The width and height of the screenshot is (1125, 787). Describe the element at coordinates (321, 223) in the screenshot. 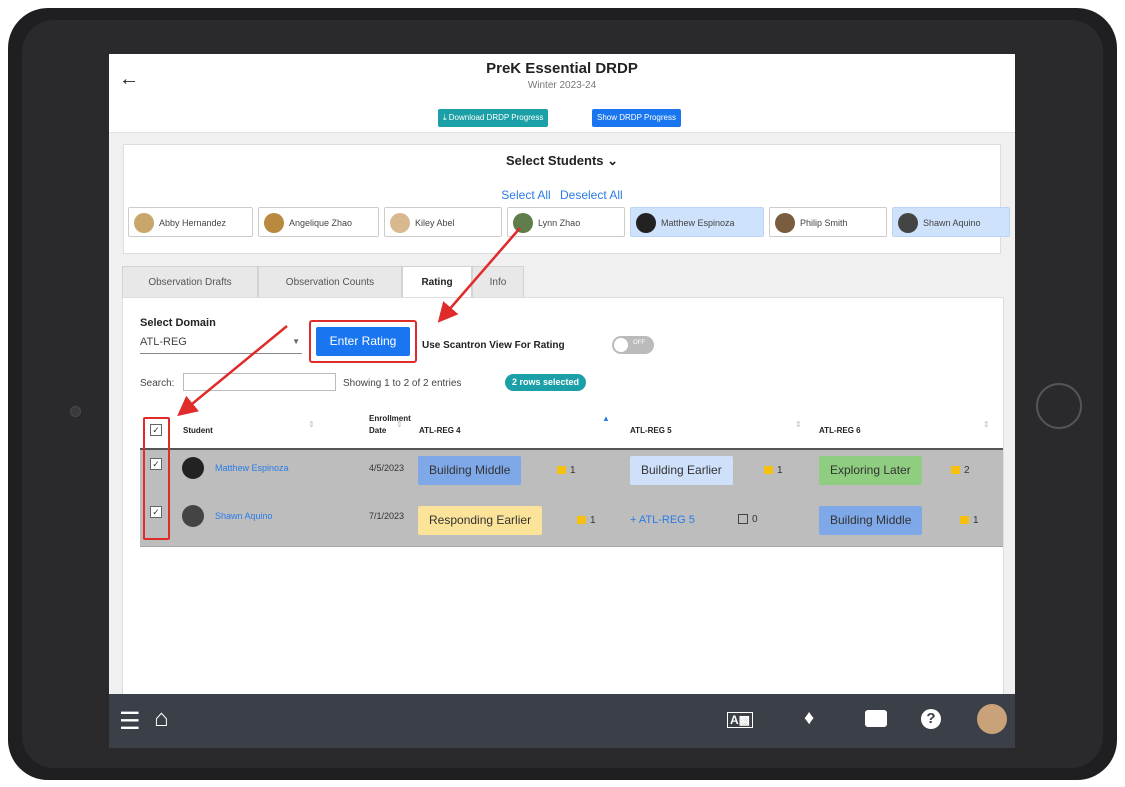

I see `student-chip-label: Angelique Zhao` at that location.